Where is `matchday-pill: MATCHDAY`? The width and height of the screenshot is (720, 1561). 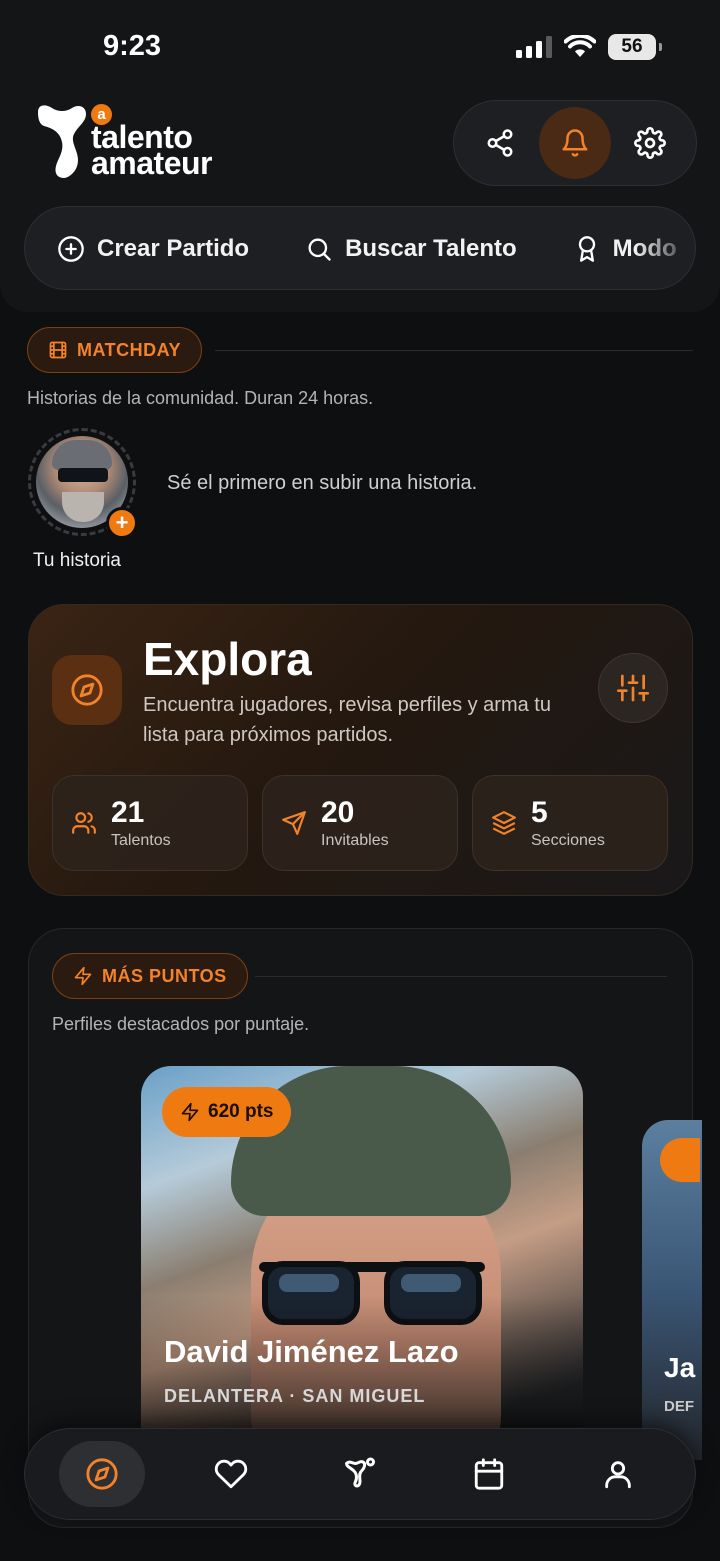
matchday-pill: MATCHDAY is located at coordinates (115, 350).